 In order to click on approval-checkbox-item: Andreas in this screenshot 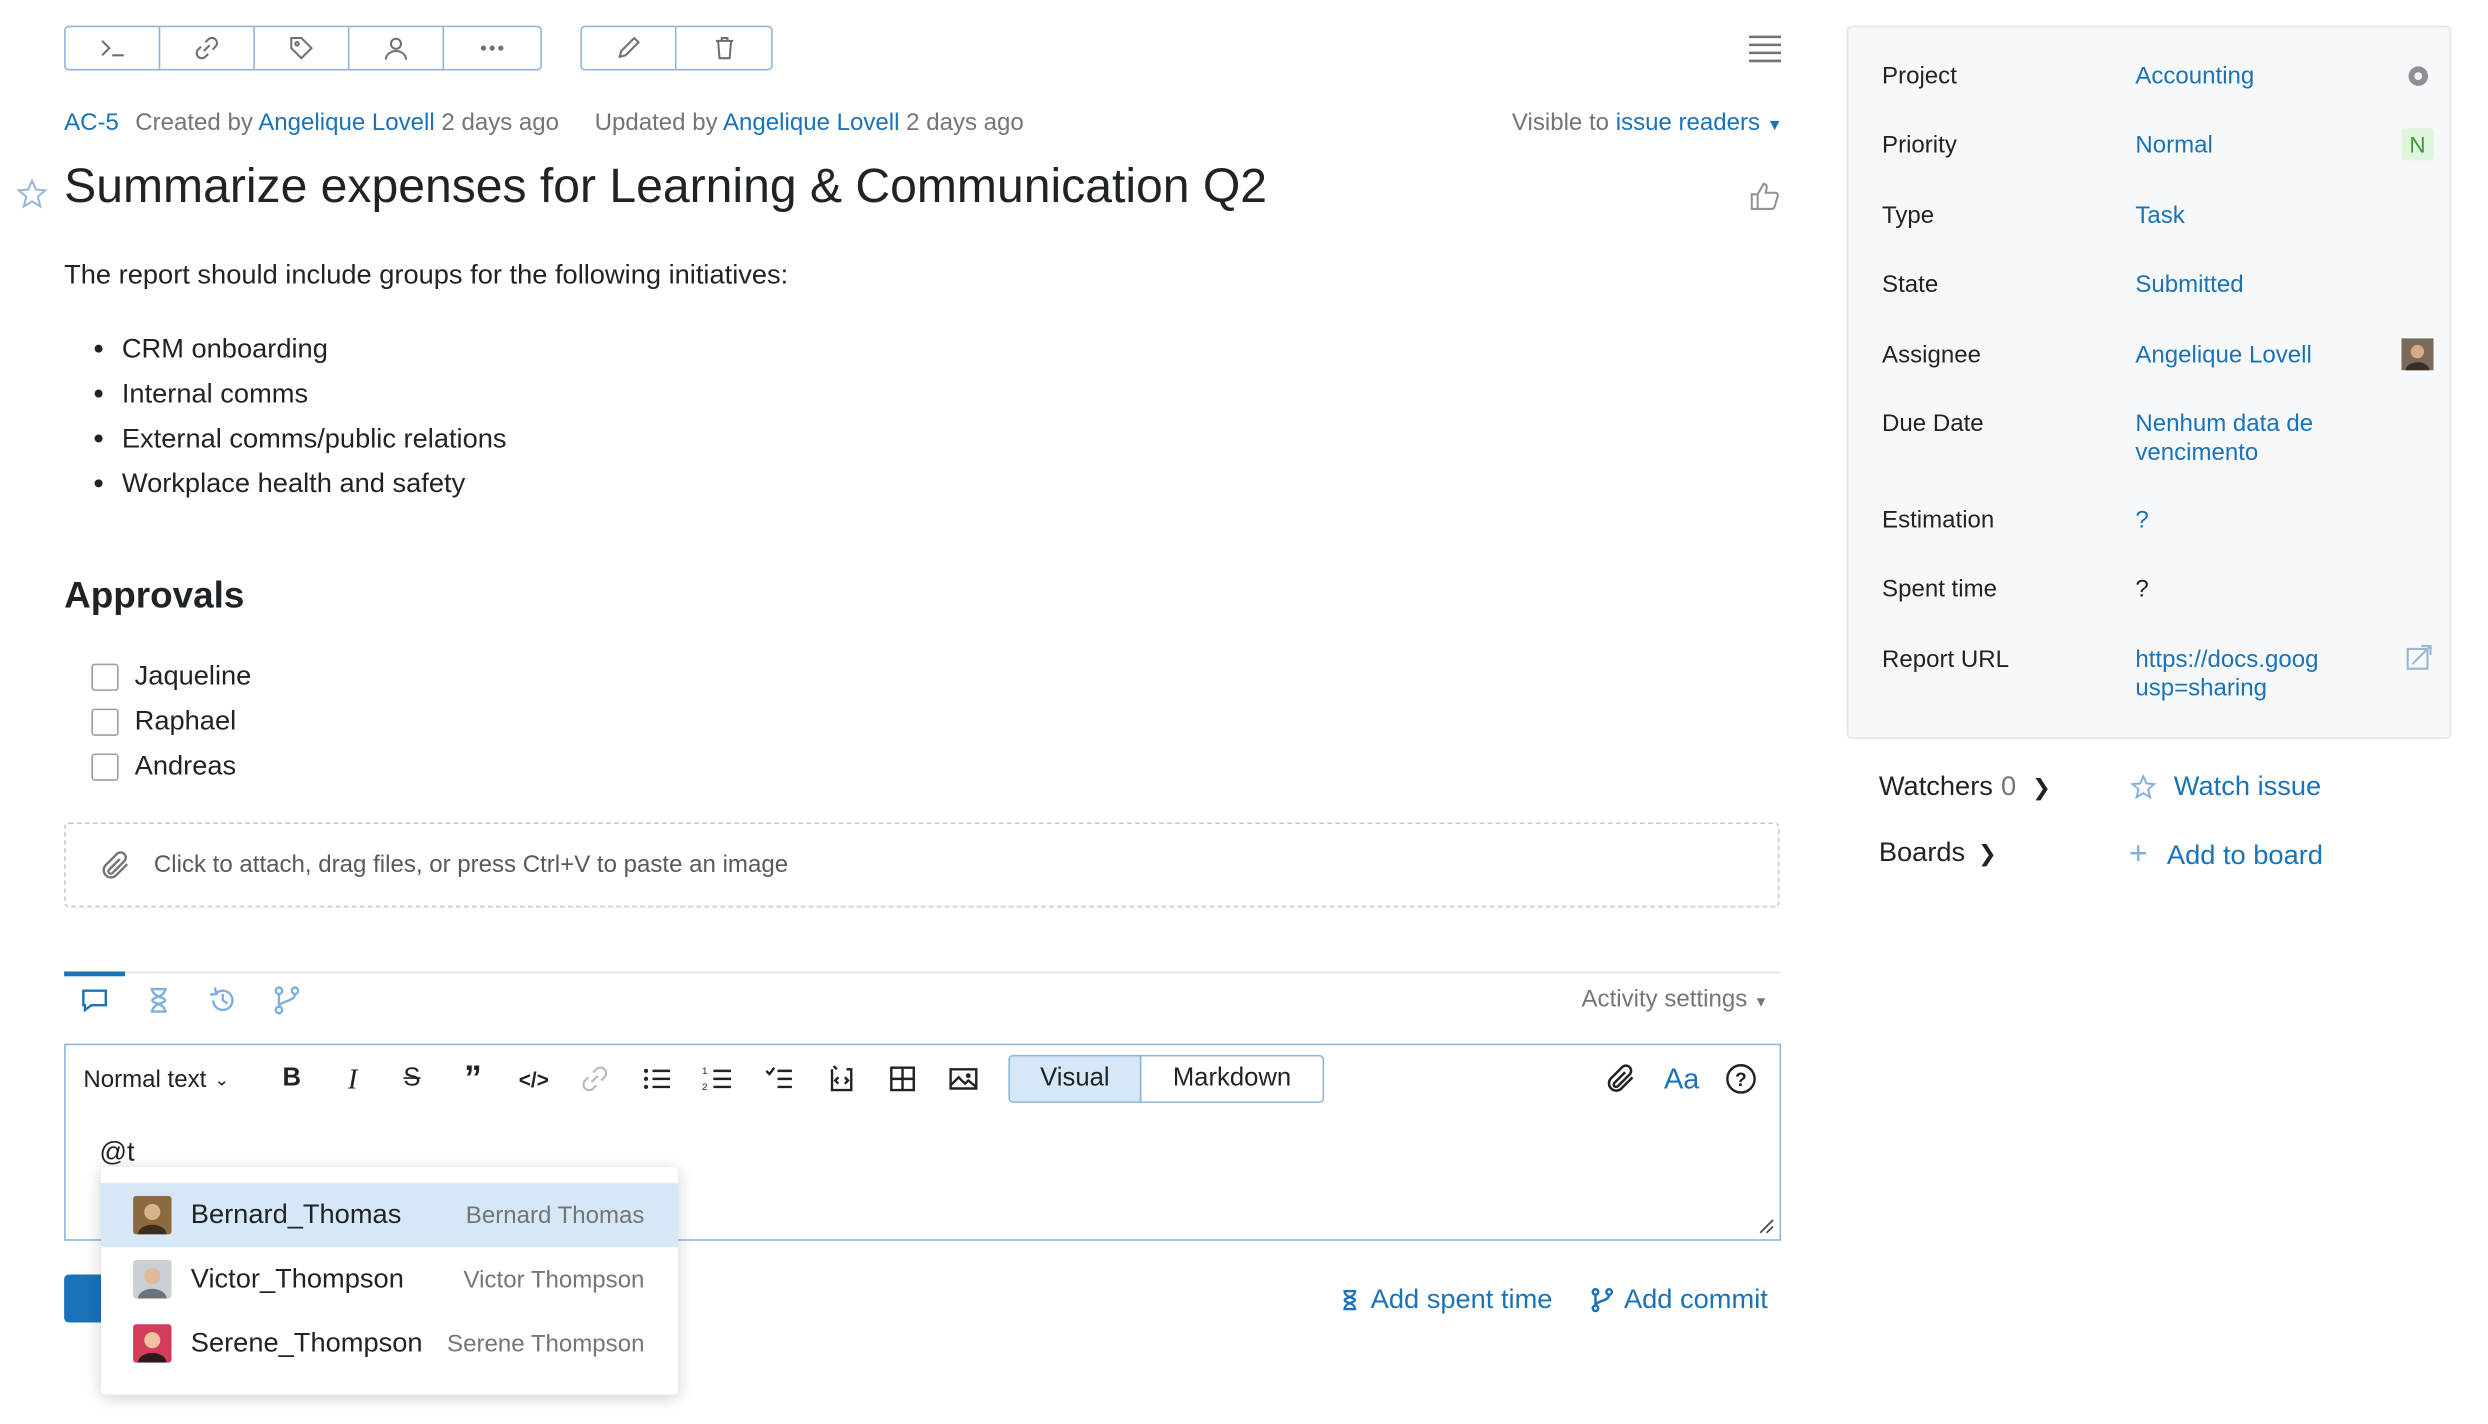, I will do `click(163, 766)`.